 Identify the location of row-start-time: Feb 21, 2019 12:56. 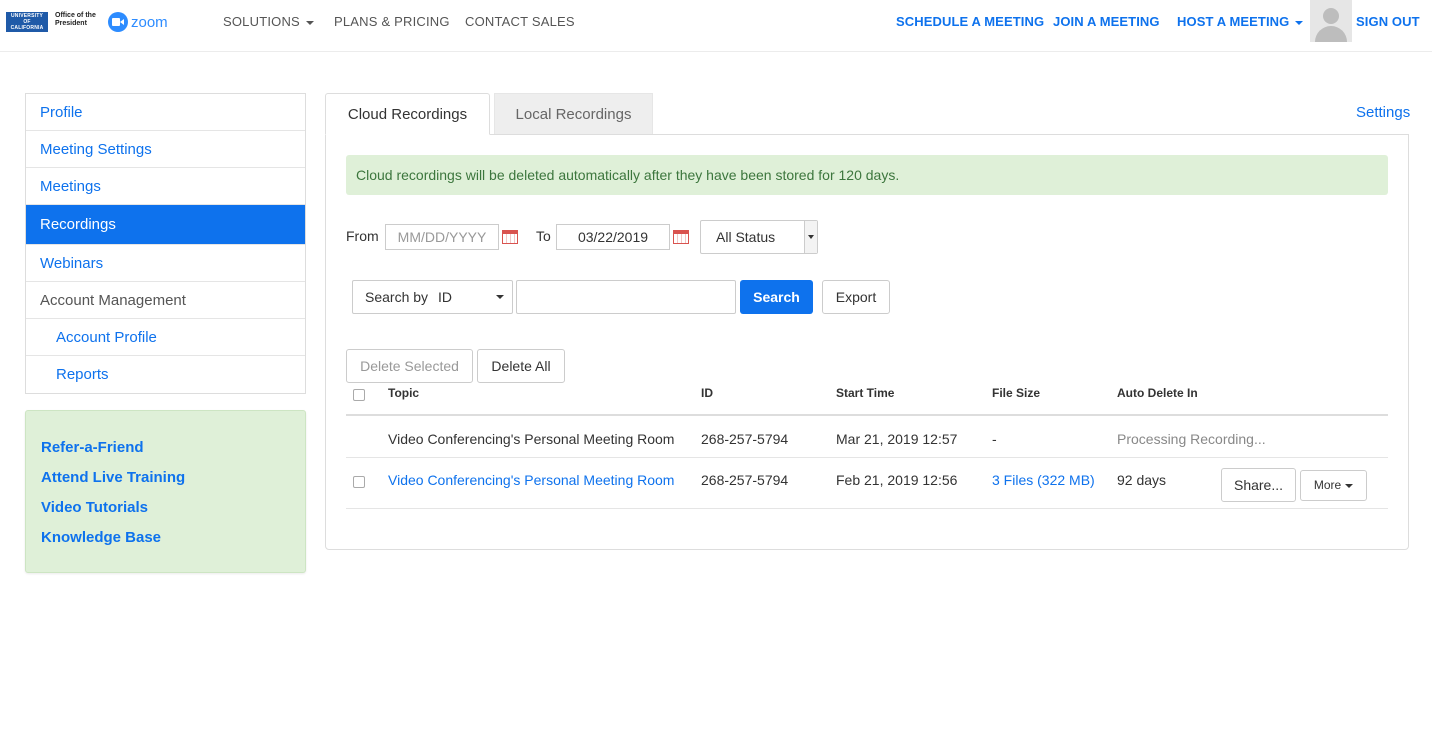
(897, 480).